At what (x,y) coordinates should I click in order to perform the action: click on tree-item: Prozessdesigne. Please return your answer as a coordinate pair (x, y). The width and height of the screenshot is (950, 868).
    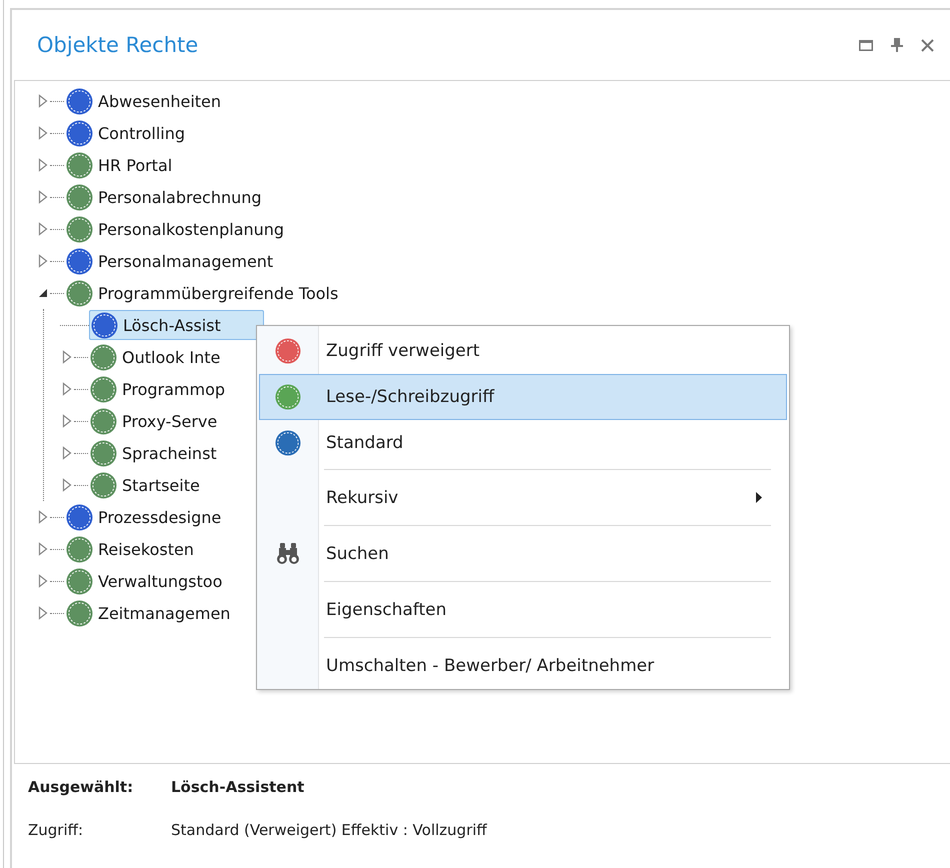
    Looking at the image, I should click on (144, 517).